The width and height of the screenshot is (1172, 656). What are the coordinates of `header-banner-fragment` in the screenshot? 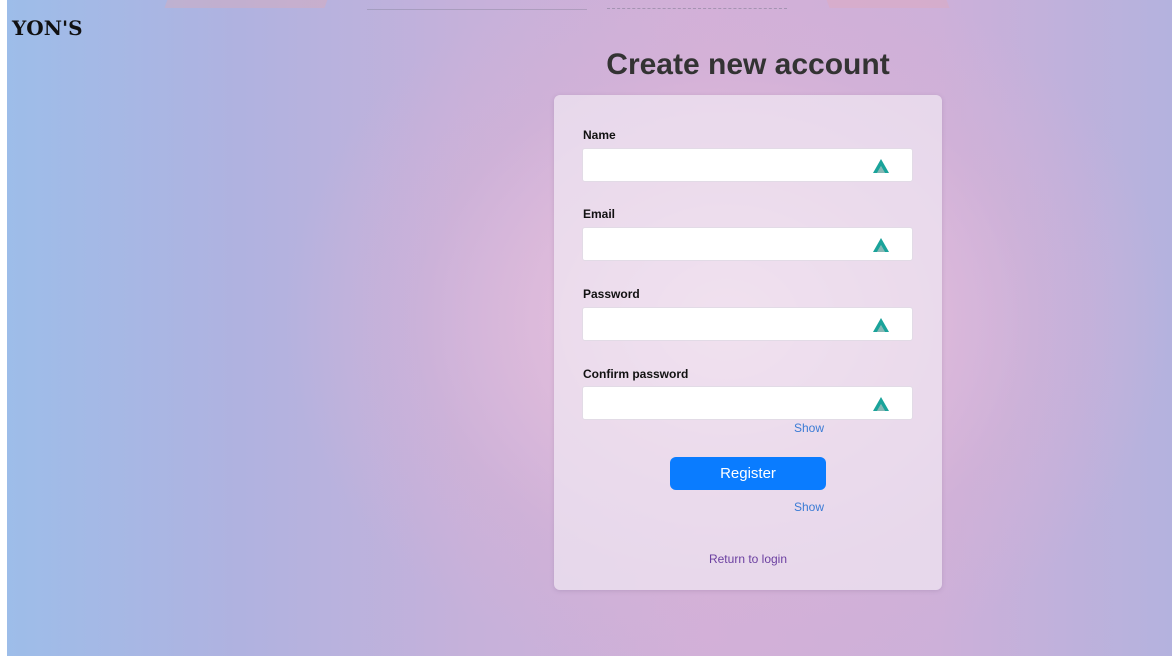 It's located at (589, 7).